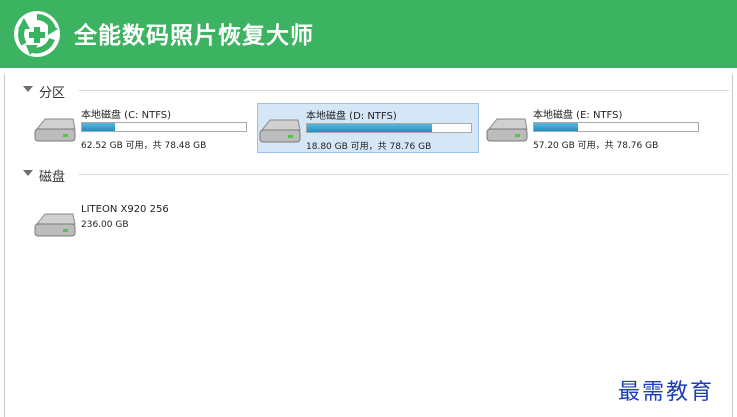 The width and height of the screenshot is (737, 417). What do you see at coordinates (666, 392) in the screenshot?
I see `watermark-text: 最需教育` at bounding box center [666, 392].